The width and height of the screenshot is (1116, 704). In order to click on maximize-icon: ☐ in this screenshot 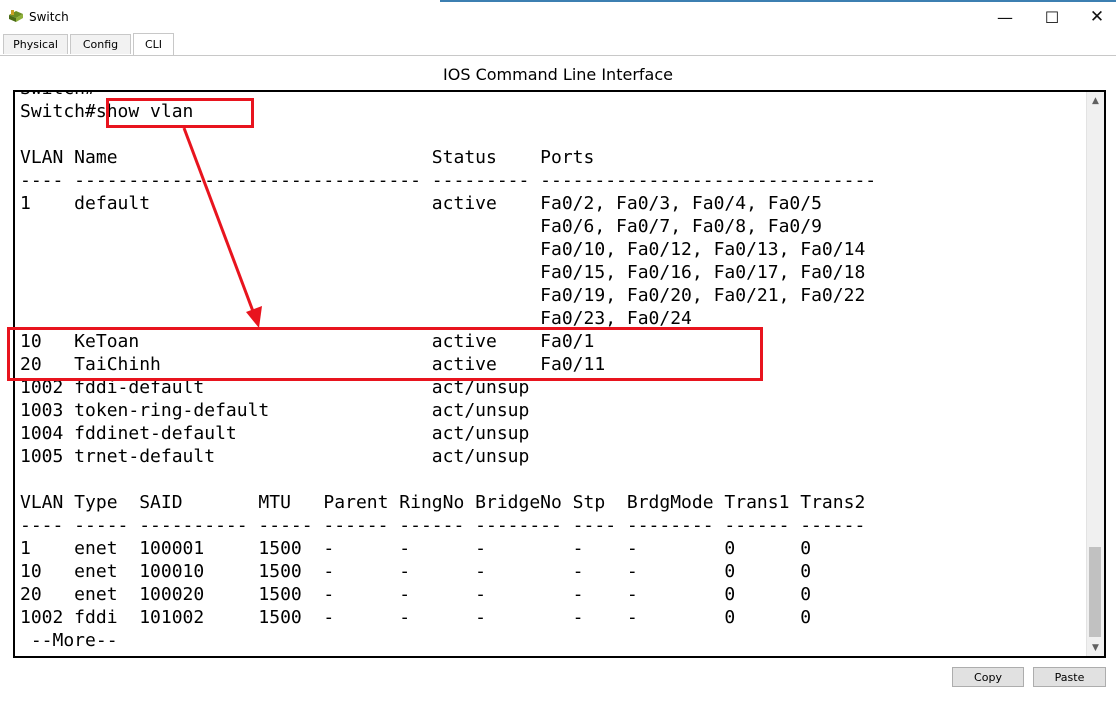, I will do `click(1052, 17)`.